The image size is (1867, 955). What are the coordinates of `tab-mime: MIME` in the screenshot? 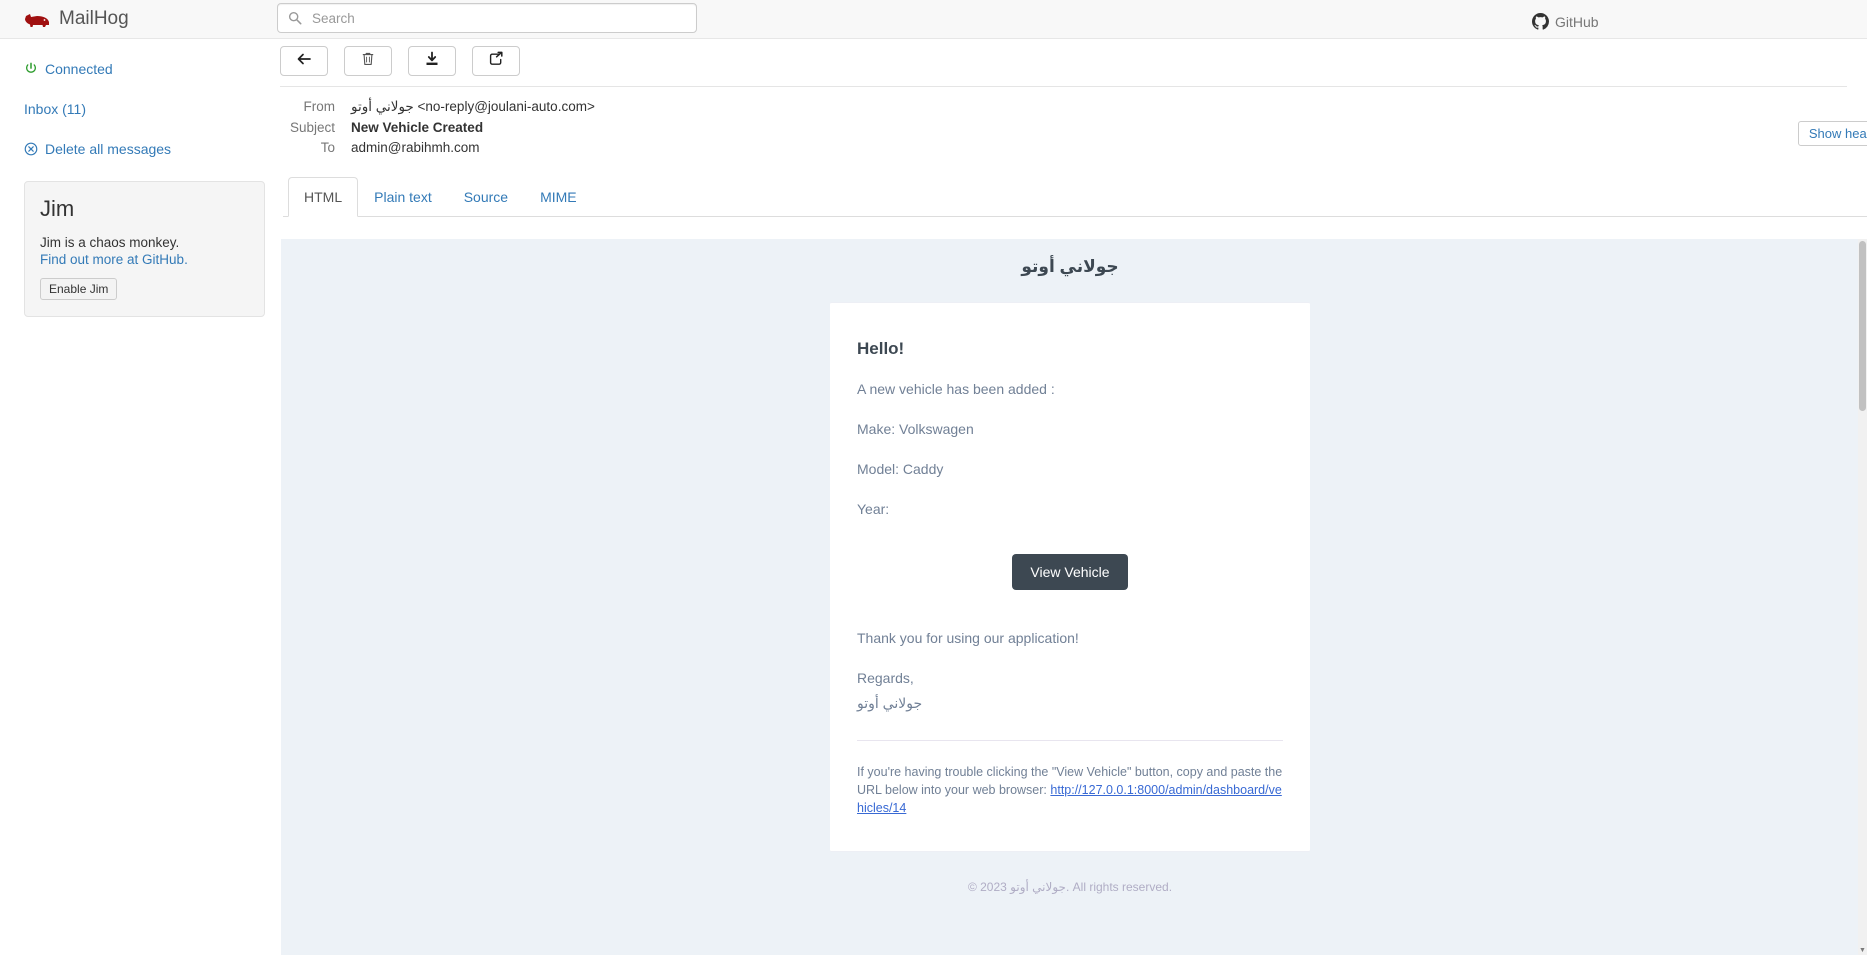 It's located at (558, 197).